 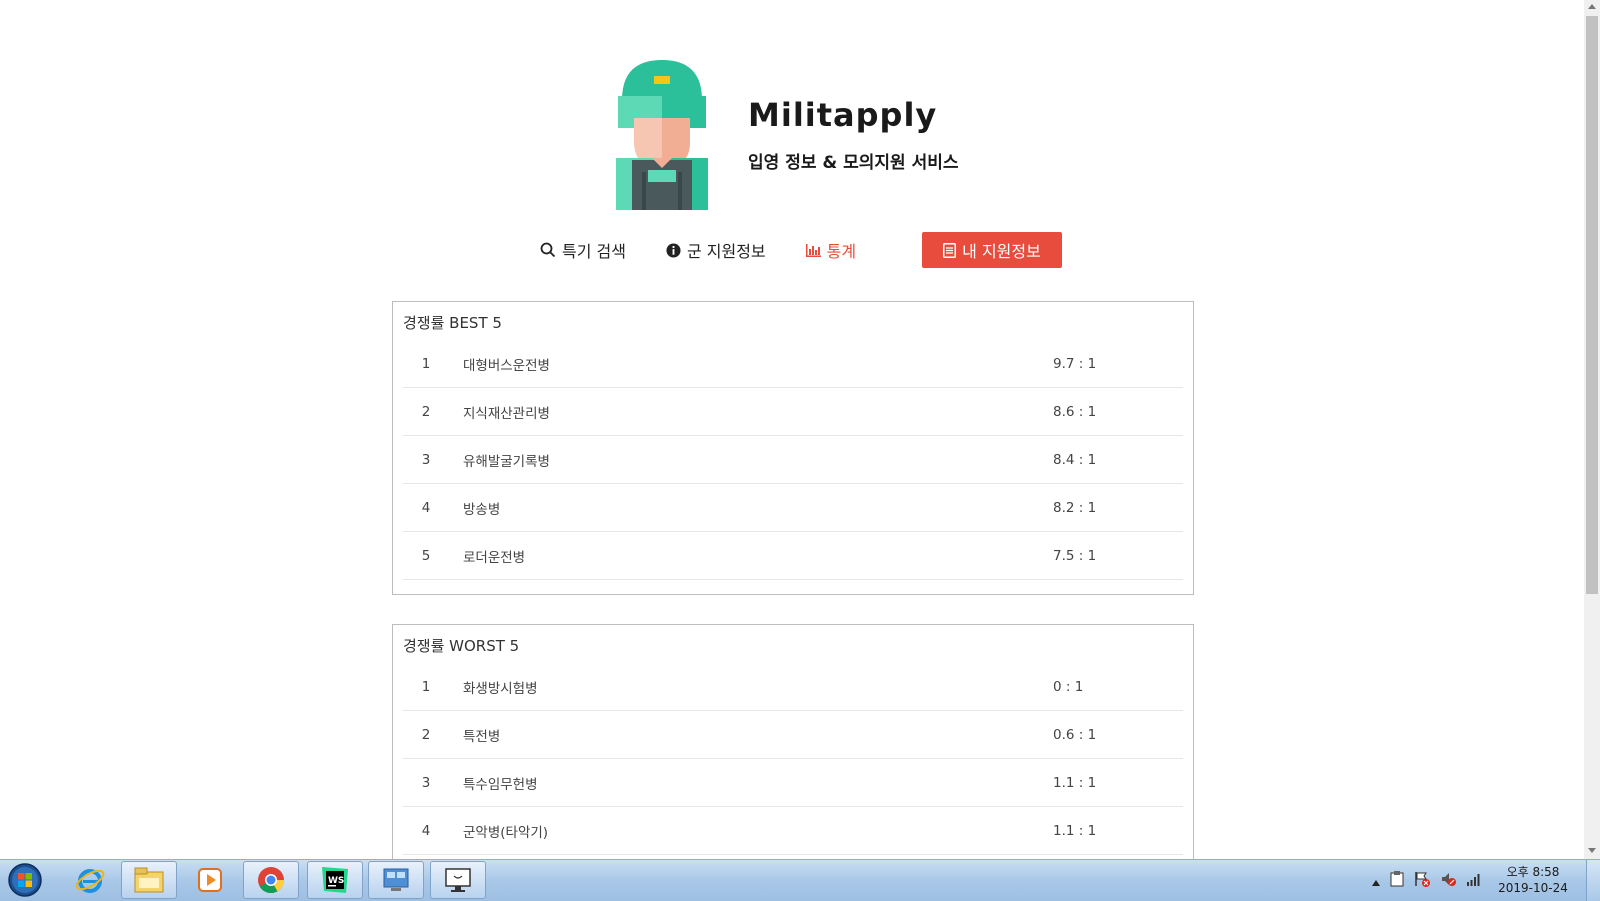 I want to click on file-explorer-taskbar-icon, so click(x=149, y=880).